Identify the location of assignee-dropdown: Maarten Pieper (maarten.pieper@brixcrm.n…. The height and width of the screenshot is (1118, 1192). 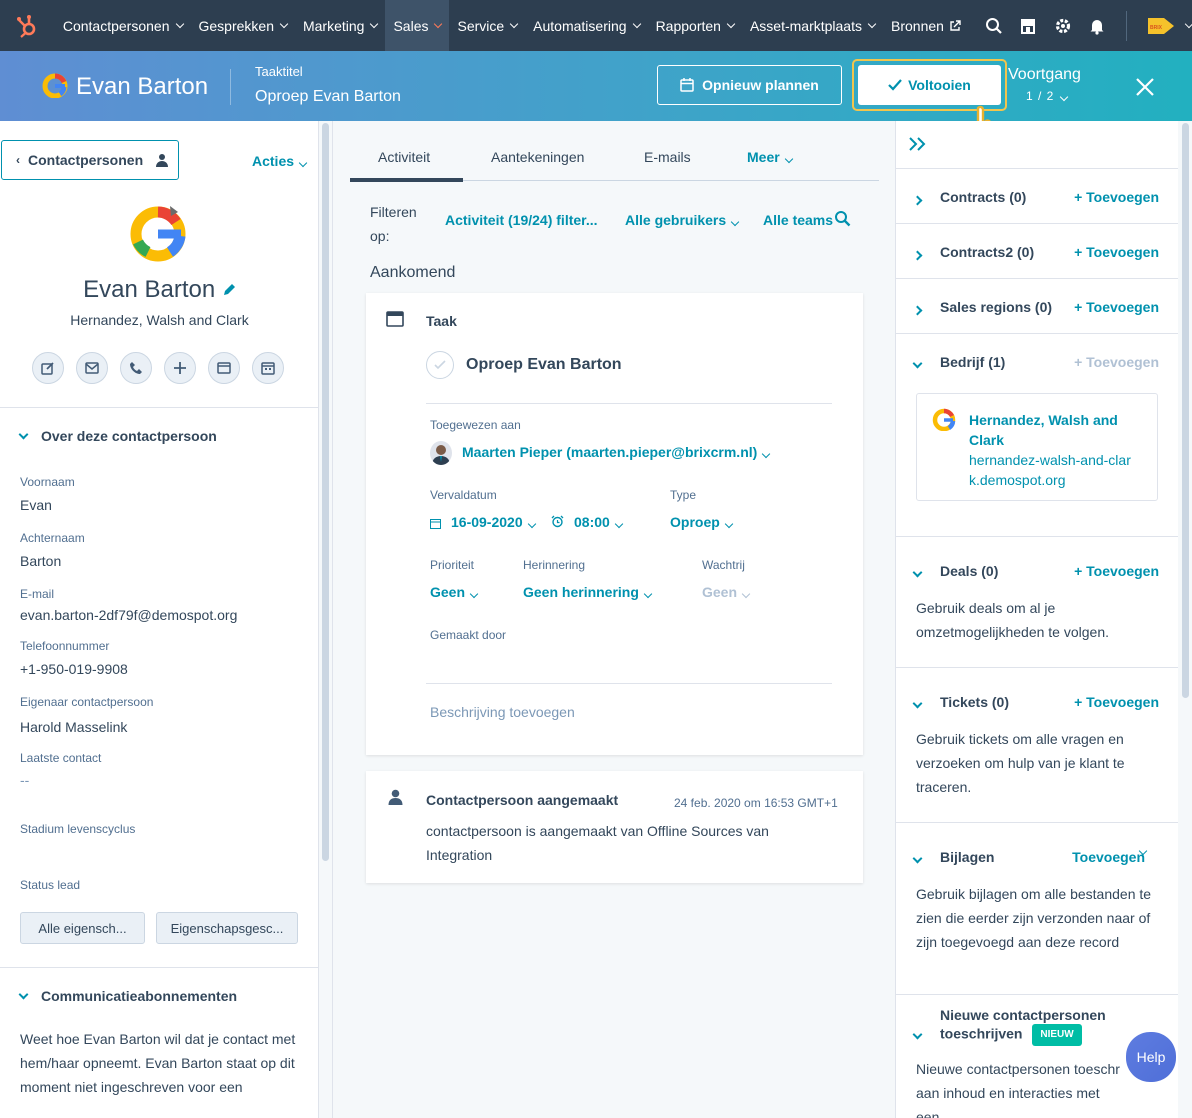
(616, 452).